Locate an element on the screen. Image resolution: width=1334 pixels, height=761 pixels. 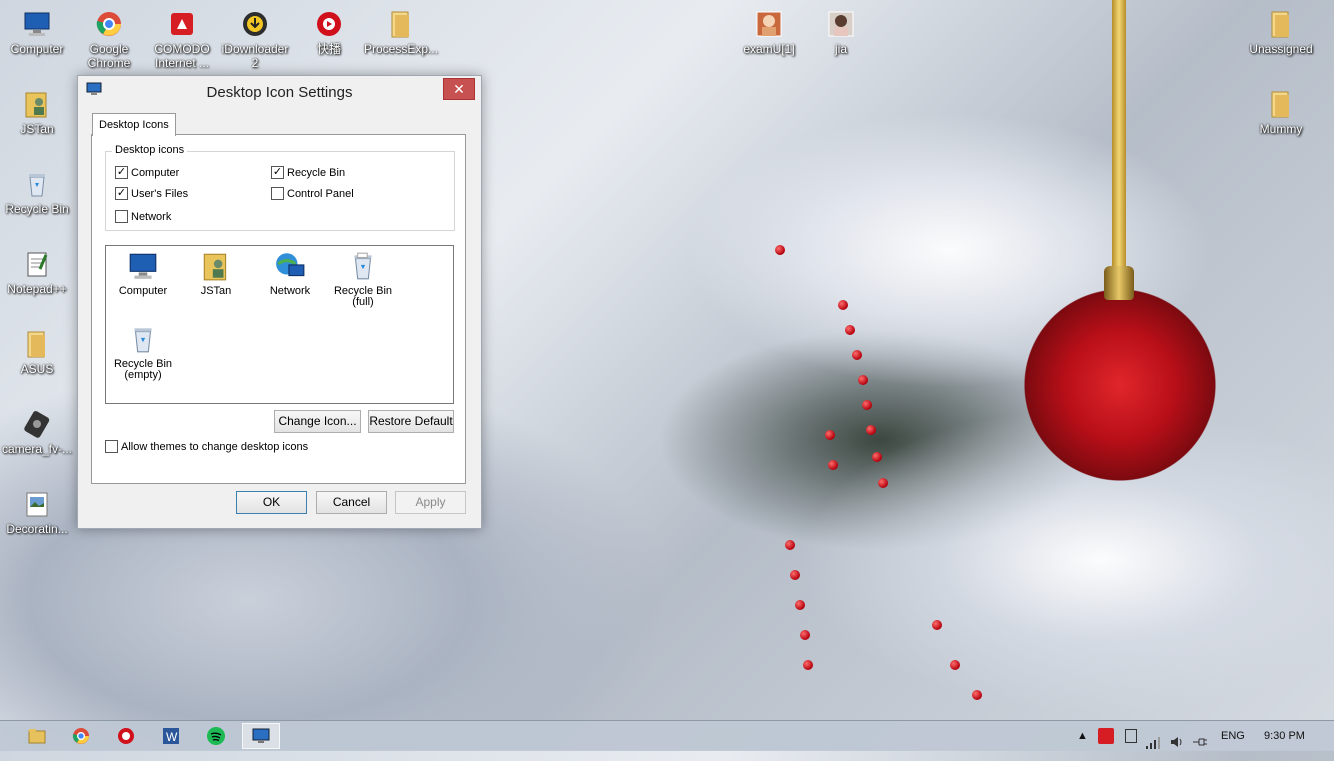
checkbox-users-files: ✓ User's Files is located at coordinates (151, 193).